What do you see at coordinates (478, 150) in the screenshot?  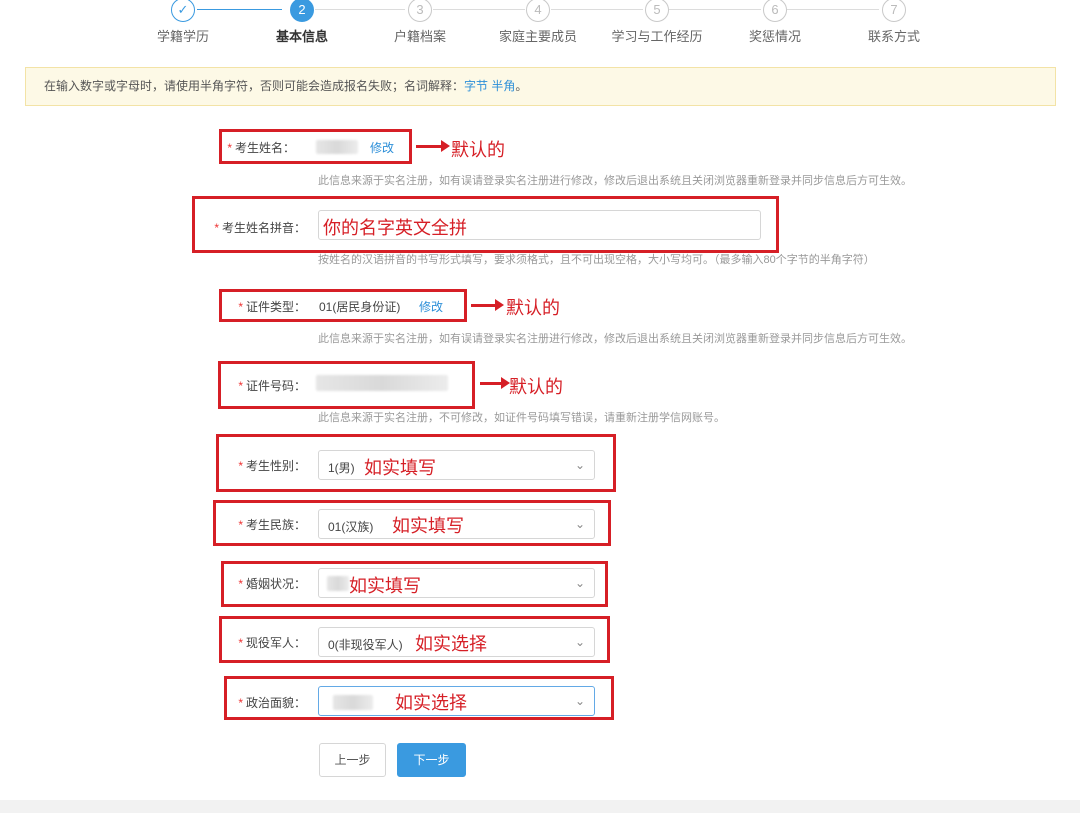 I see `annotation-default-name: 默认的` at bounding box center [478, 150].